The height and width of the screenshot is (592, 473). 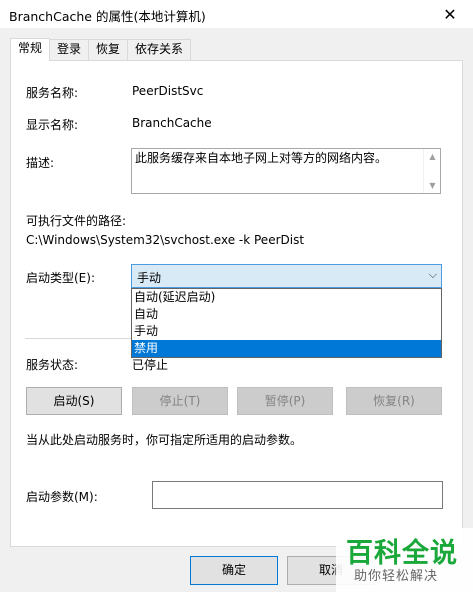 I want to click on description-text: 此服务缓存来自本地子网上对等方的网络内容。, so click(x=261, y=158).